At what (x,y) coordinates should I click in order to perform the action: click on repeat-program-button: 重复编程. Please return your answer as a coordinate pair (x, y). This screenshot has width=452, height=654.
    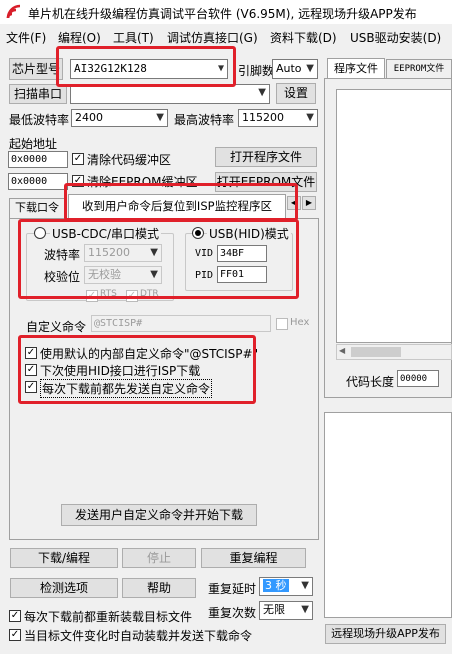
    Looking at the image, I should click on (253, 558).